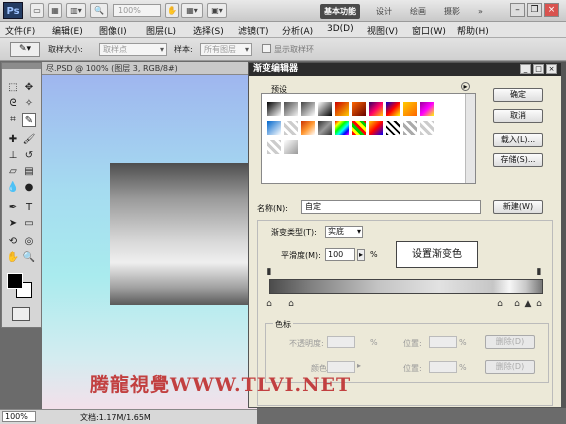 The image size is (566, 424). I want to click on pen-tool-icon: ✒, so click(13, 208).